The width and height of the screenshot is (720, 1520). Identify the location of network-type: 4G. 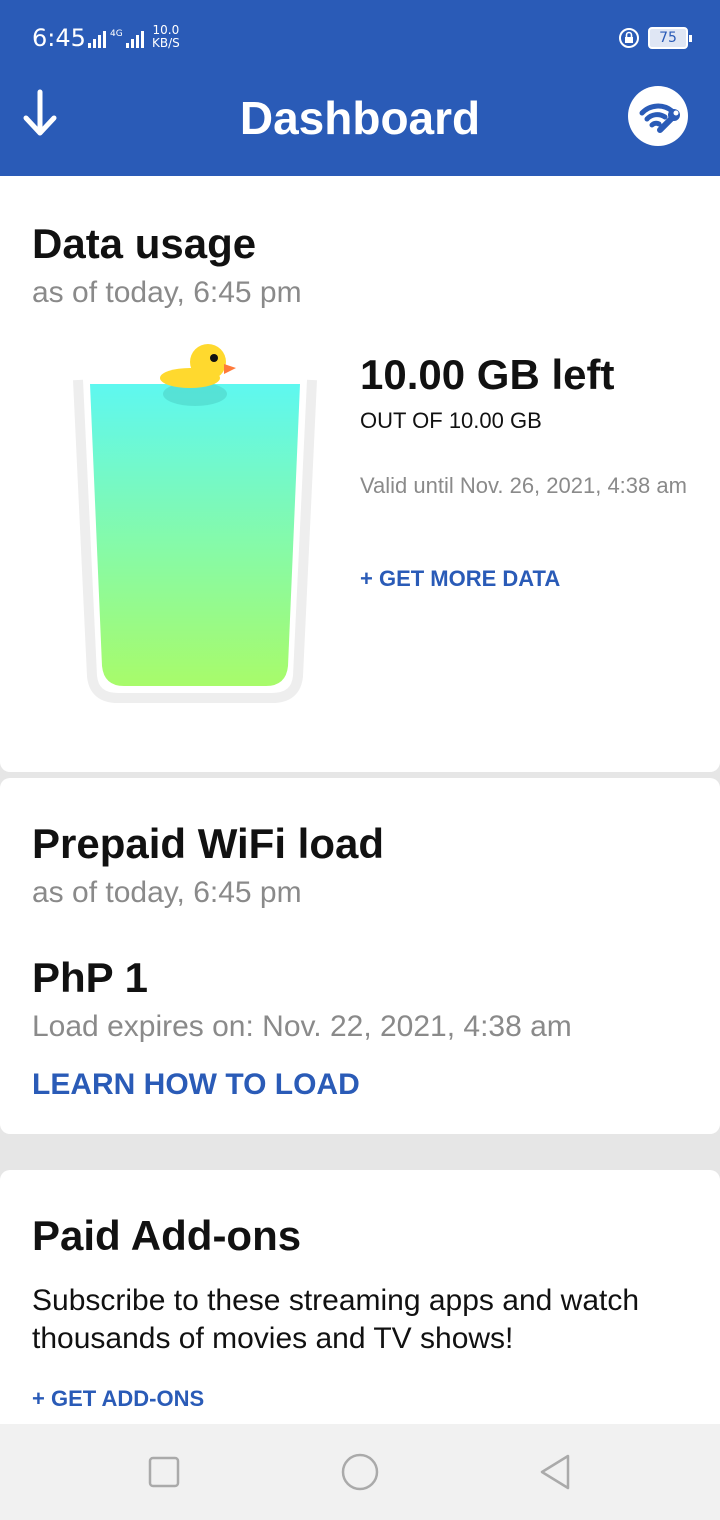
(116, 34).